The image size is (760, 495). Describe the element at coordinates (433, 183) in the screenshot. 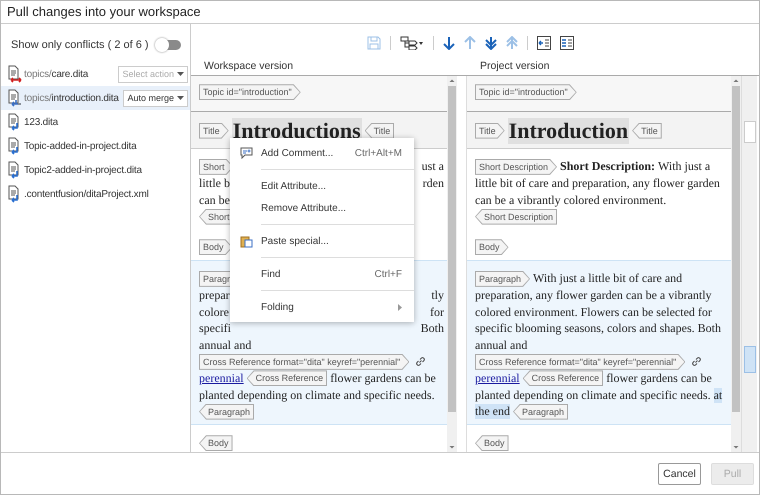

I see `paragraph-text: rden` at that location.